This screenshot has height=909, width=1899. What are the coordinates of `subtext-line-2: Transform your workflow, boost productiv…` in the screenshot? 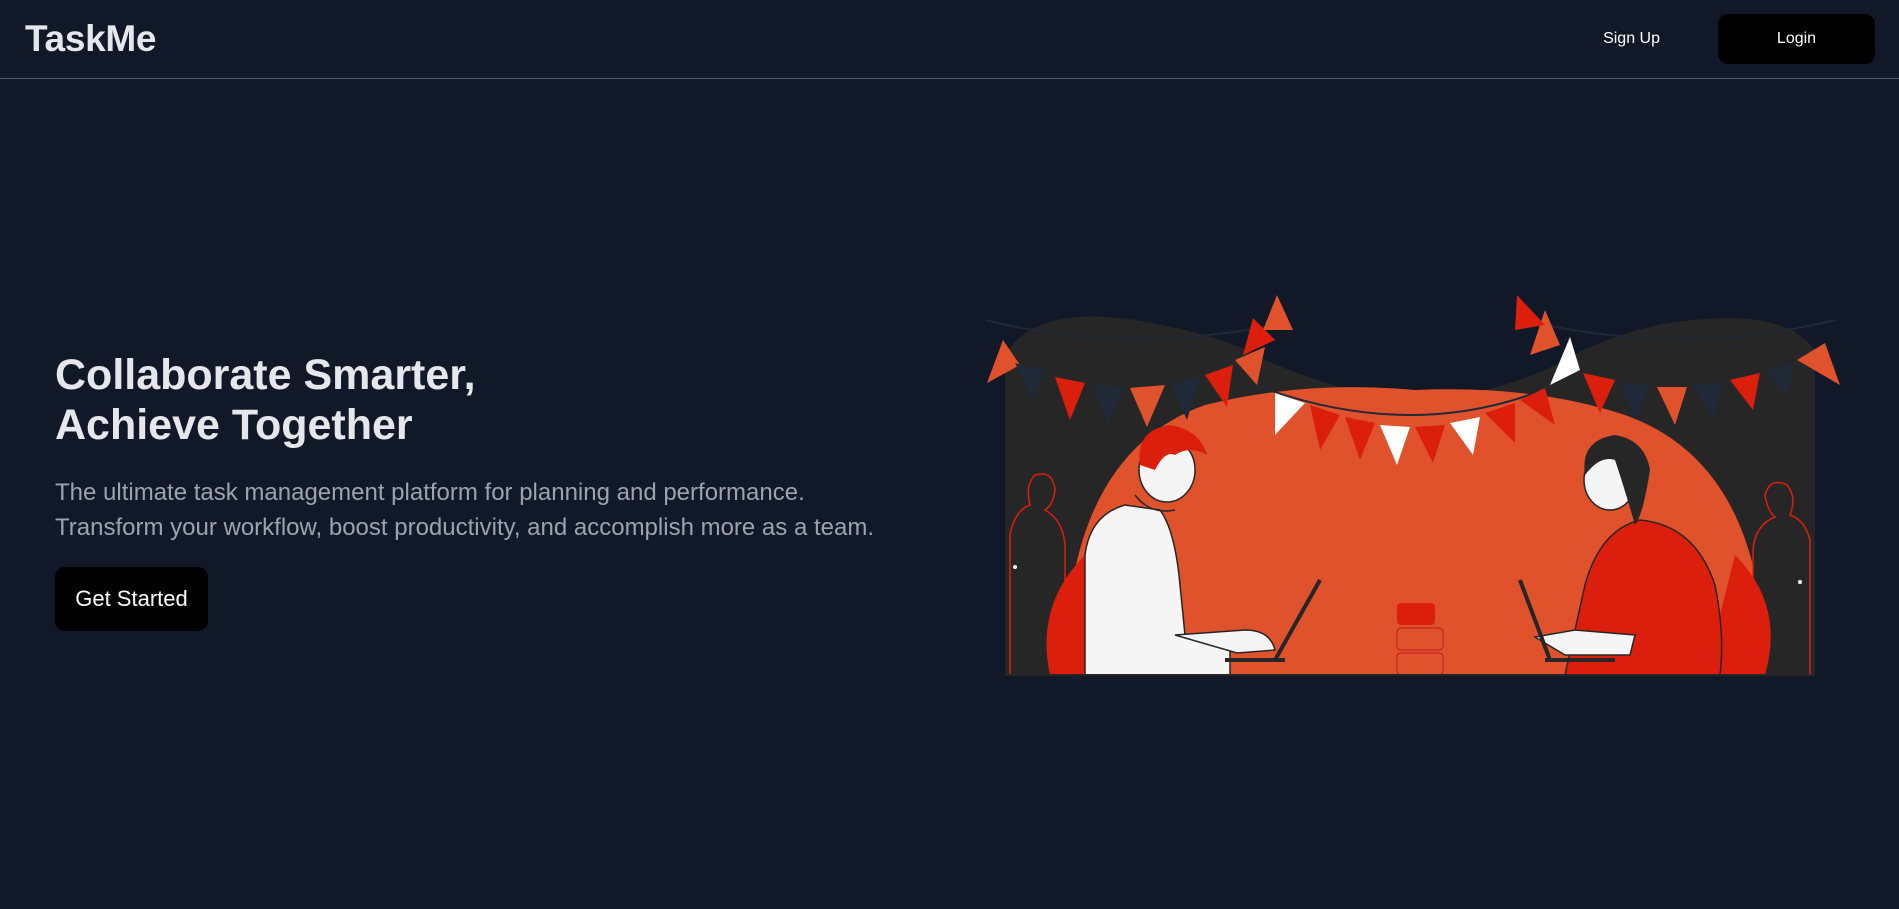 It's located at (464, 527).